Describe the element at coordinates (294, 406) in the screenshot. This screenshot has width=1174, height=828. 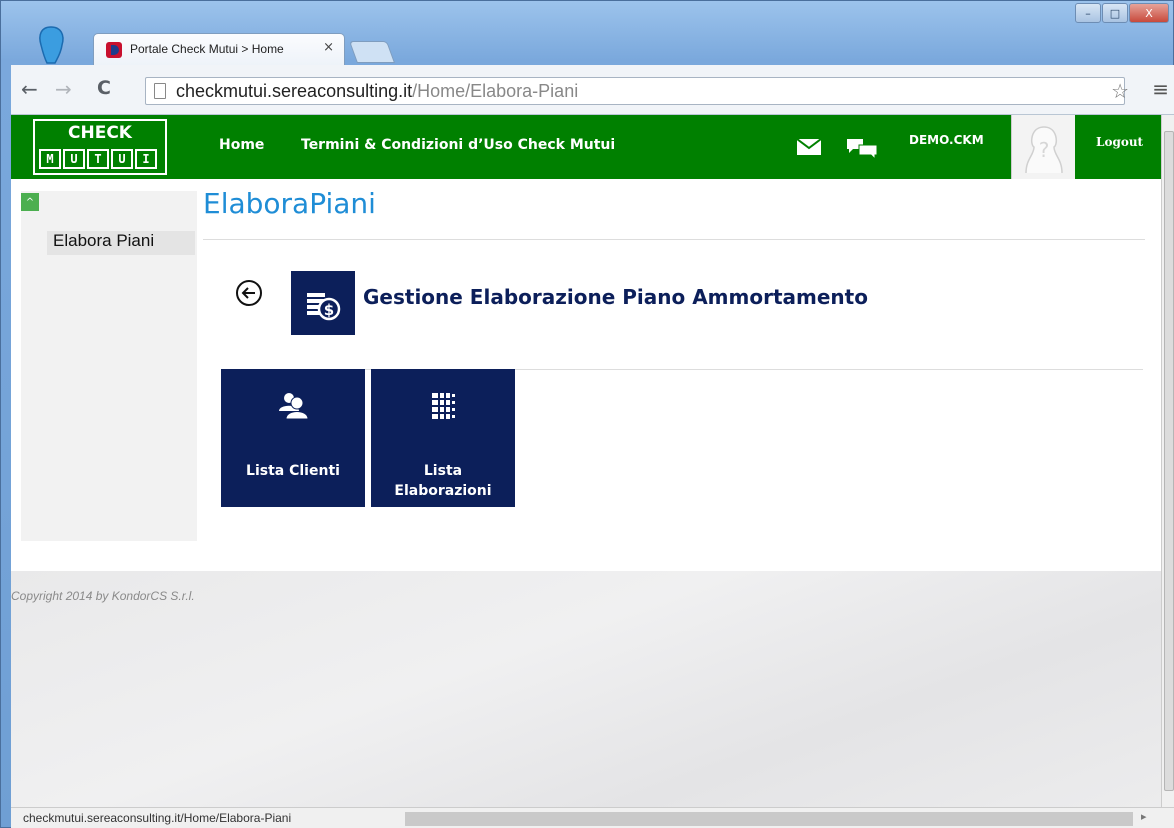
I see `users-icon` at that location.